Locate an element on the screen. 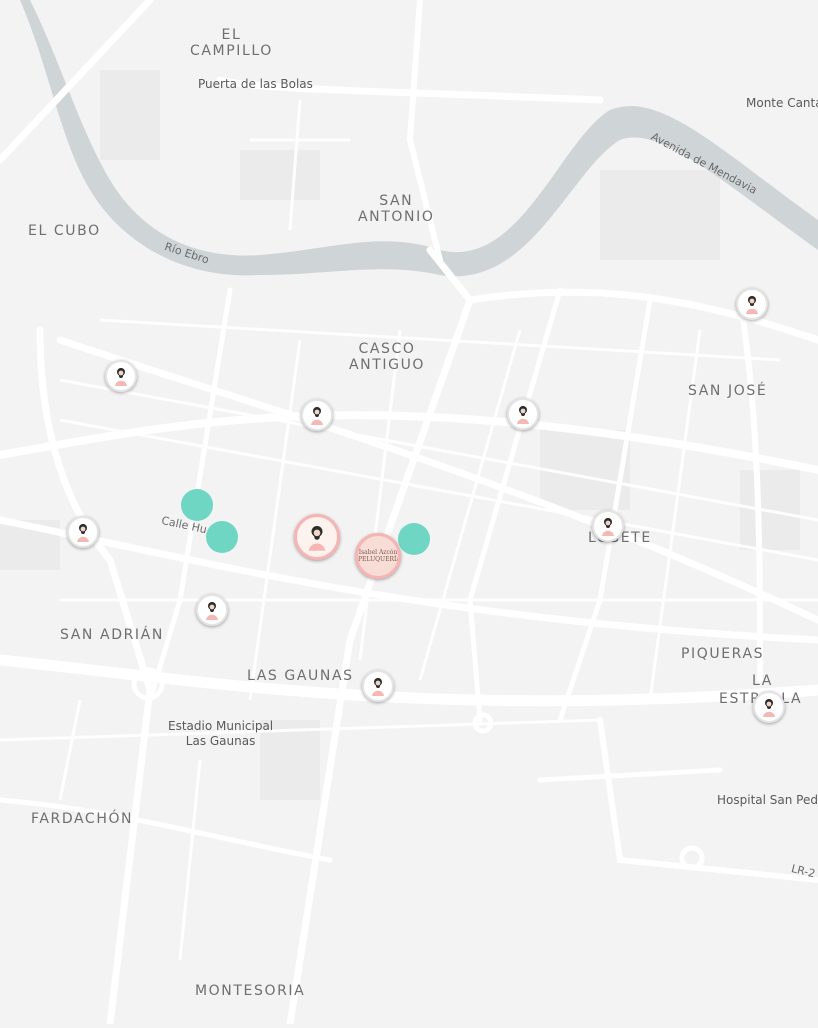 Image resolution: width=818 pixels, height=1028 pixels. label-san-antonio: SAN ANTONIO is located at coordinates (396, 209).